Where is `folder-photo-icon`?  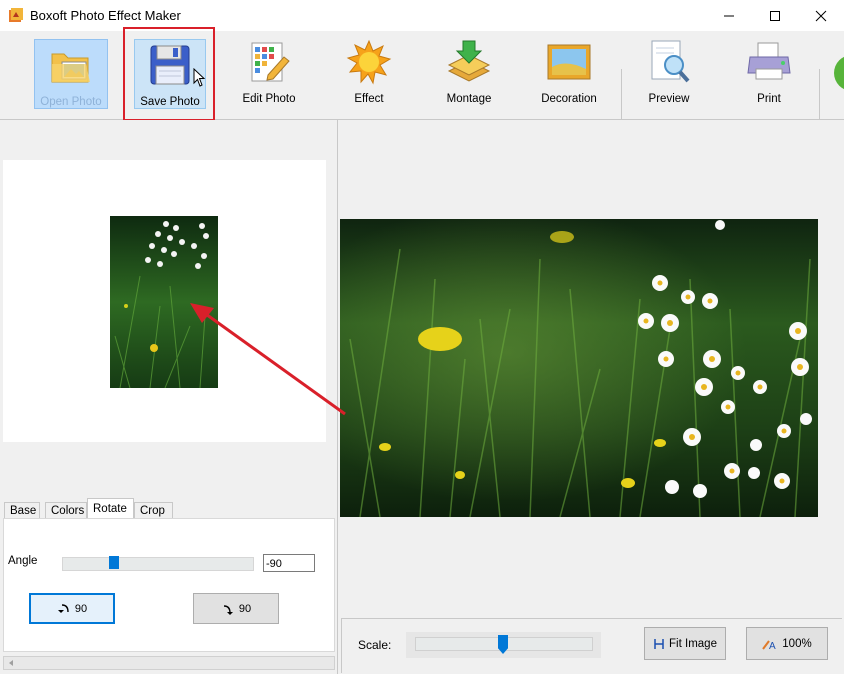 folder-photo-icon is located at coordinates (70, 68).